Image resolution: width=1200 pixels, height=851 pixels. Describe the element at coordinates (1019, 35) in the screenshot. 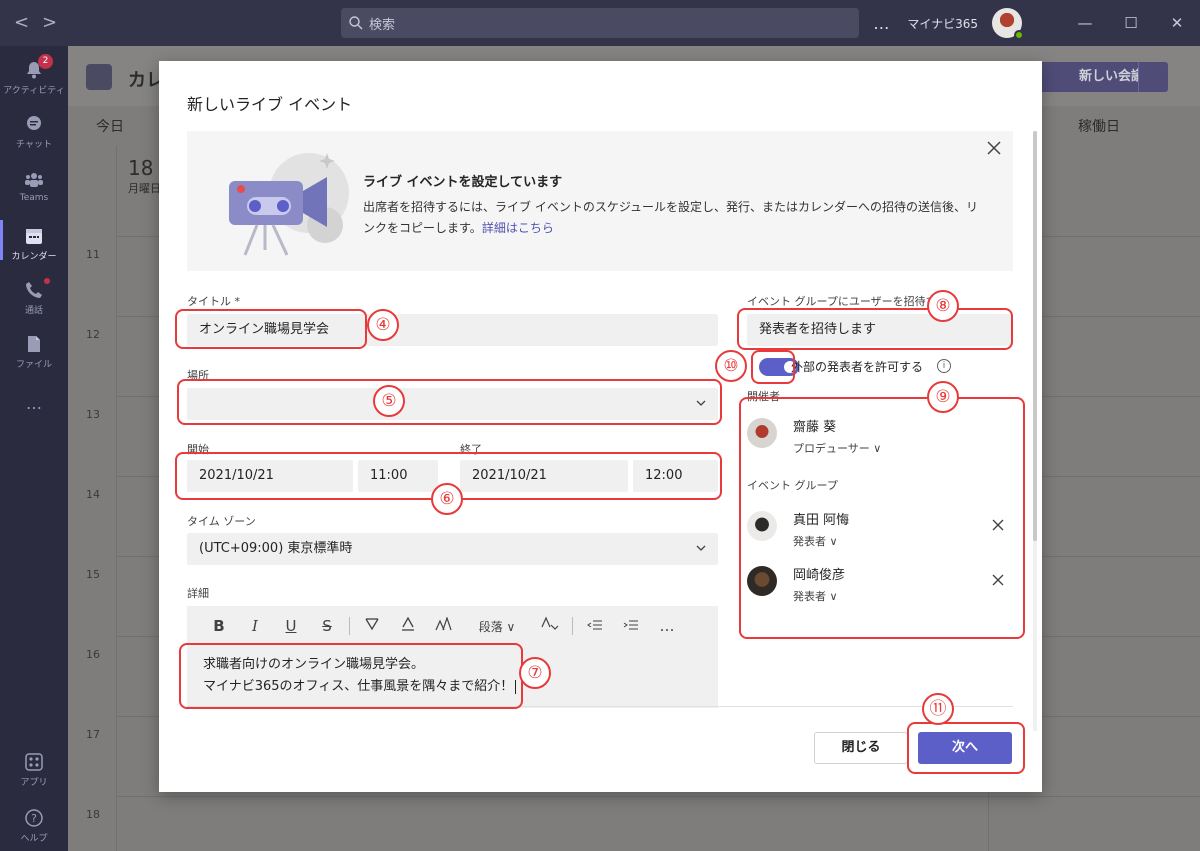

I see `presence-icon` at that location.